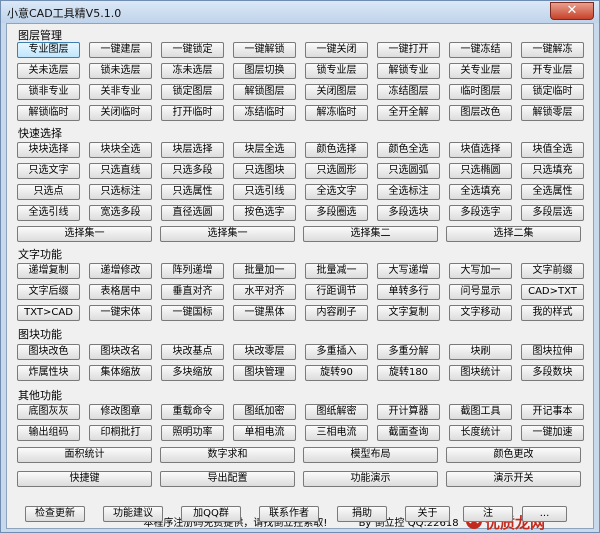 The width and height of the screenshot is (600, 533). What do you see at coordinates (120, 92) in the screenshot?
I see `layer-button-3-2: 关非专业` at bounding box center [120, 92].